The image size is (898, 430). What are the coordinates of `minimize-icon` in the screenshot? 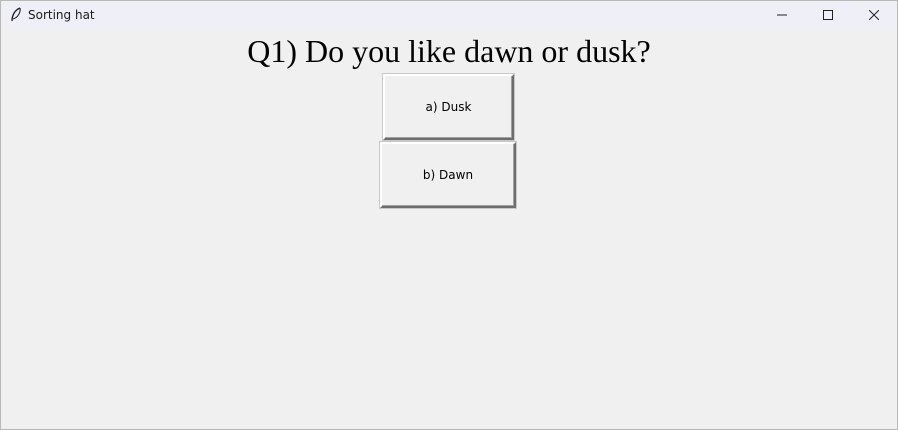 It's located at (782, 15).